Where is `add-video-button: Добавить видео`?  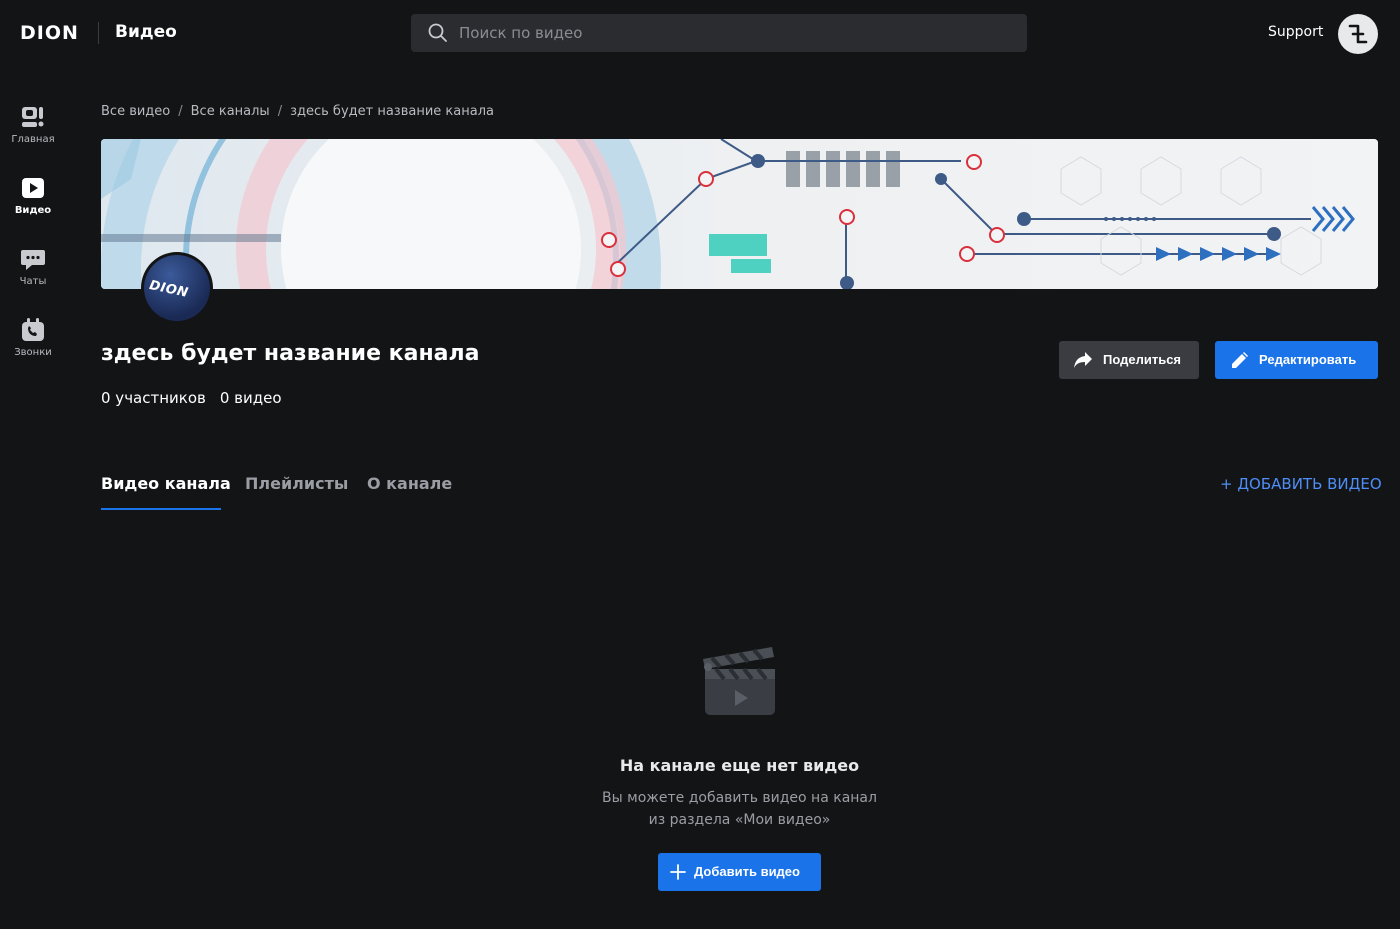 add-video-button: Добавить видео is located at coordinates (739, 872).